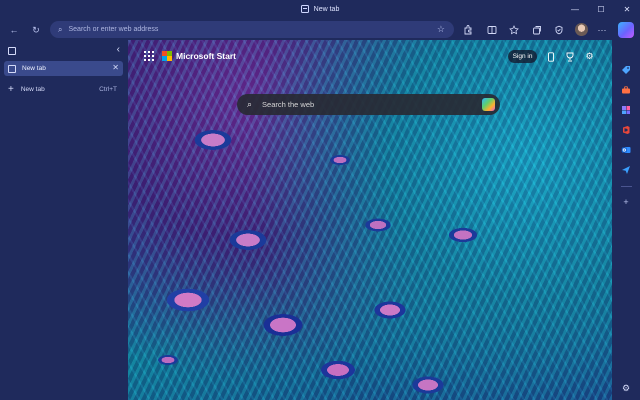 The image size is (640, 400). I want to click on brand-name: Microsoft Start, so click(206, 56).